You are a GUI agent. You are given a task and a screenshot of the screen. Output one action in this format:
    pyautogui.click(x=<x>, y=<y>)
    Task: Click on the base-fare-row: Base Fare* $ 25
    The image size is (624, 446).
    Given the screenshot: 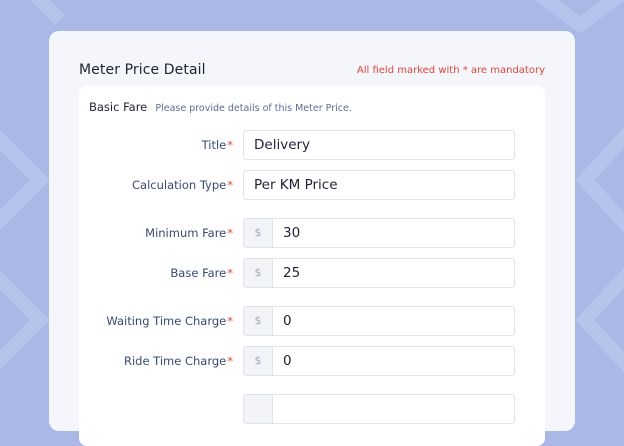 What is the action you would take?
    pyautogui.click(x=312, y=273)
    